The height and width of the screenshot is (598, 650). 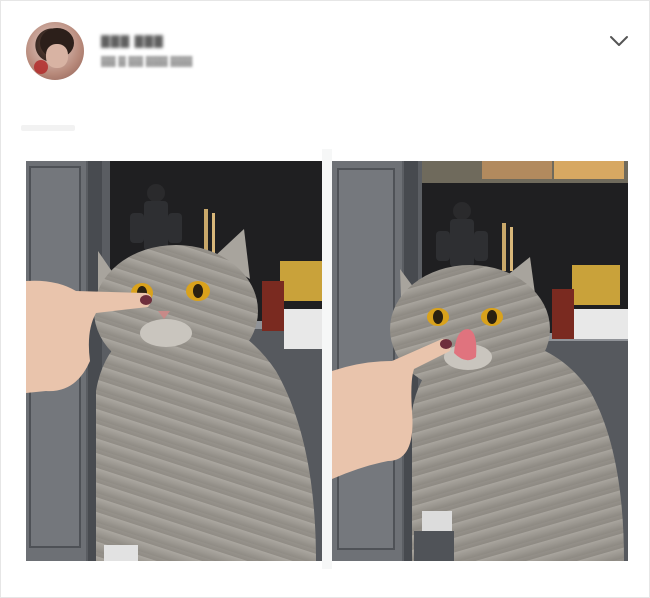 I want to click on avatar-face, so click(x=57, y=56).